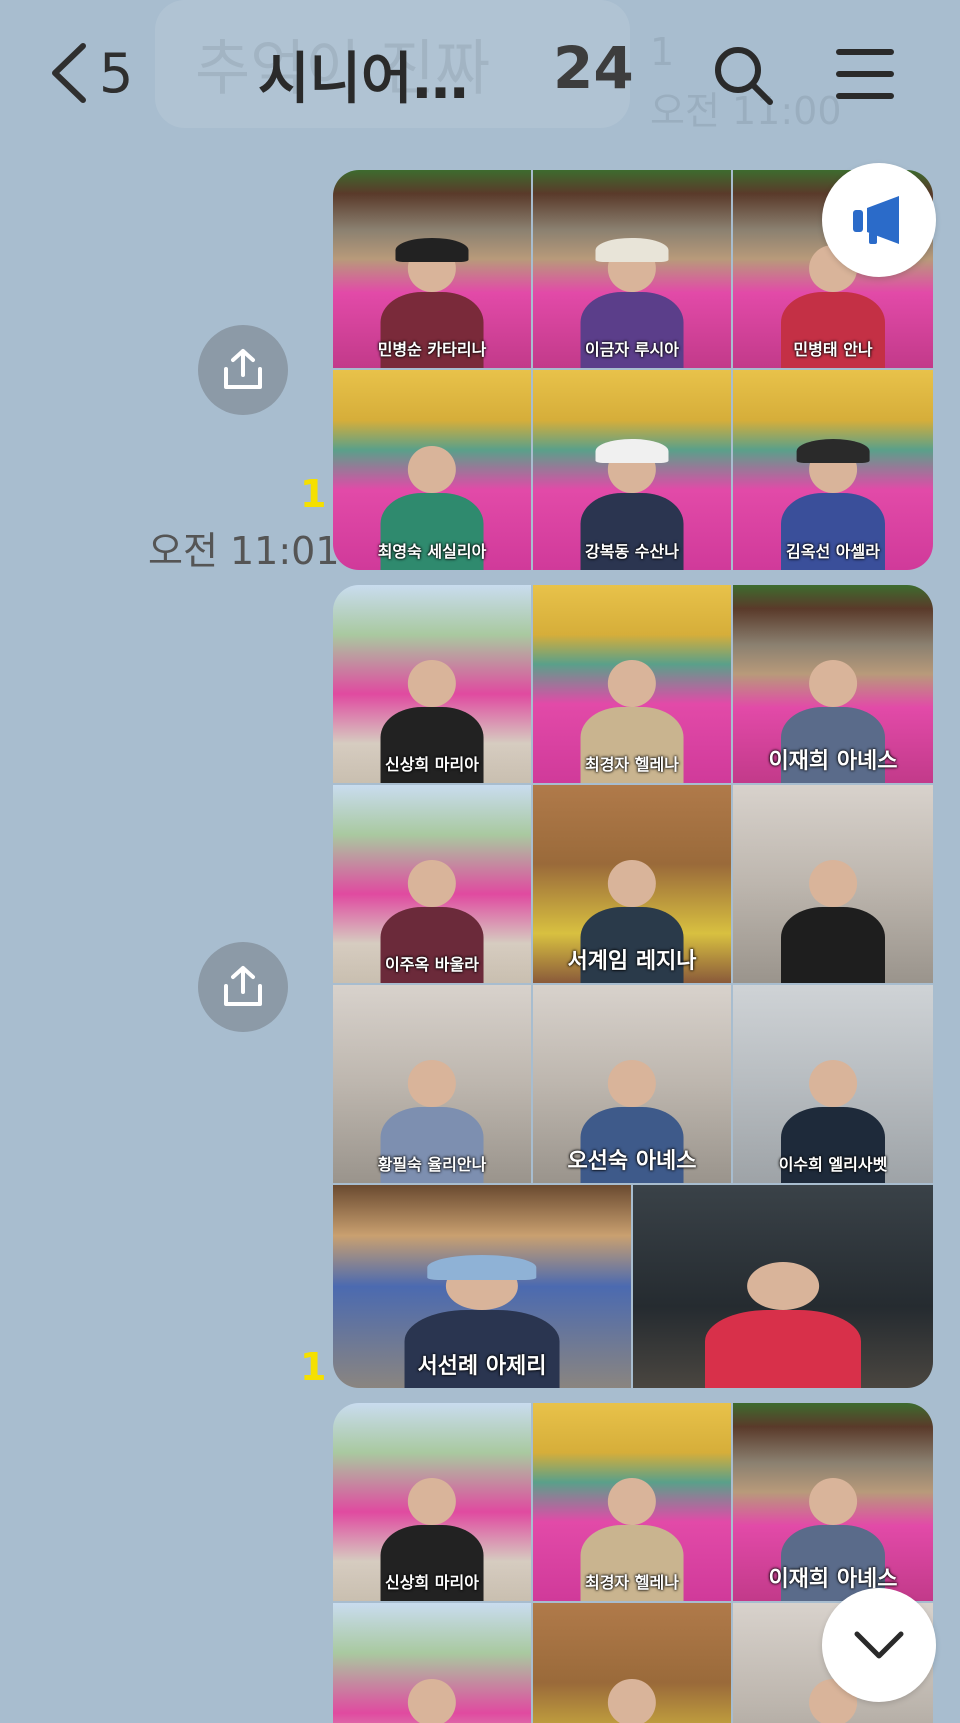 This screenshot has height=1723, width=960. What do you see at coordinates (480, 75) in the screenshot?
I see `chat-header: 추억이 진짜 오전 11:00 1 5 시니어… 24` at bounding box center [480, 75].